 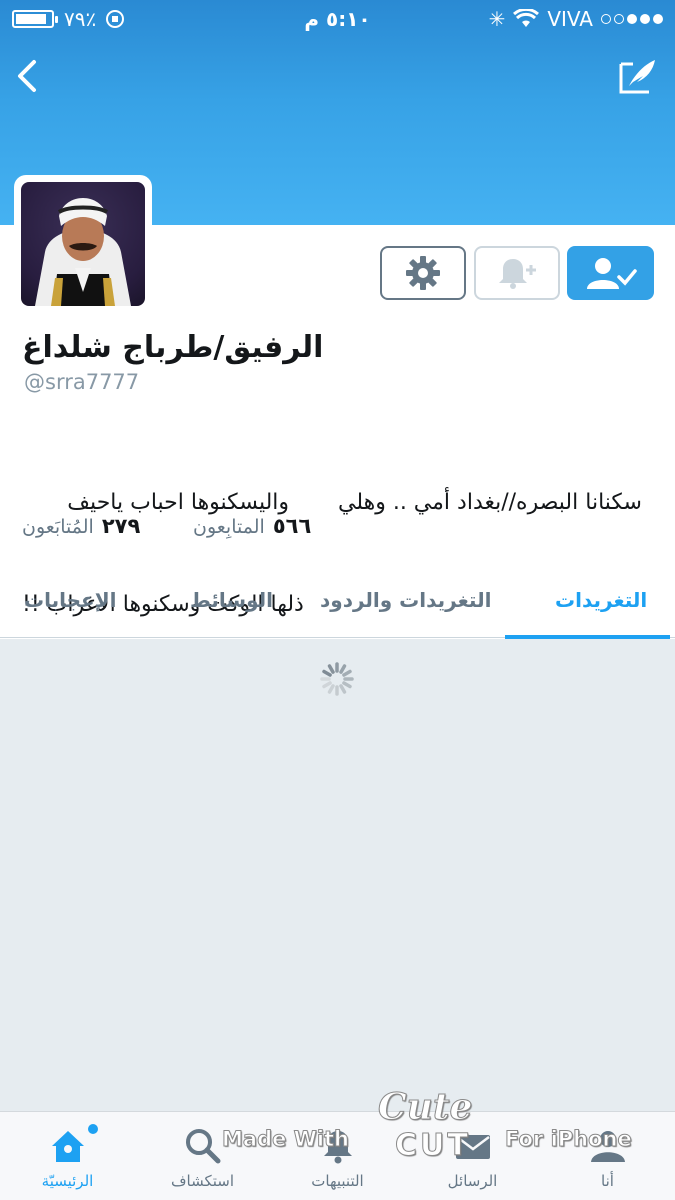 I want to click on tab-media: الوسائط, so click(x=231, y=600).